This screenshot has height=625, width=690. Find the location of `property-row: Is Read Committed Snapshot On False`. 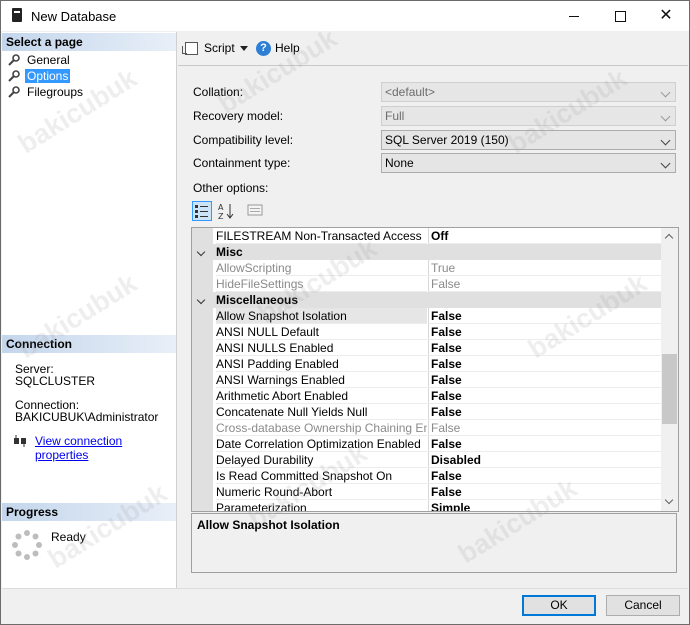

property-row: Is Read Committed Snapshot On False is located at coordinates (426, 476).